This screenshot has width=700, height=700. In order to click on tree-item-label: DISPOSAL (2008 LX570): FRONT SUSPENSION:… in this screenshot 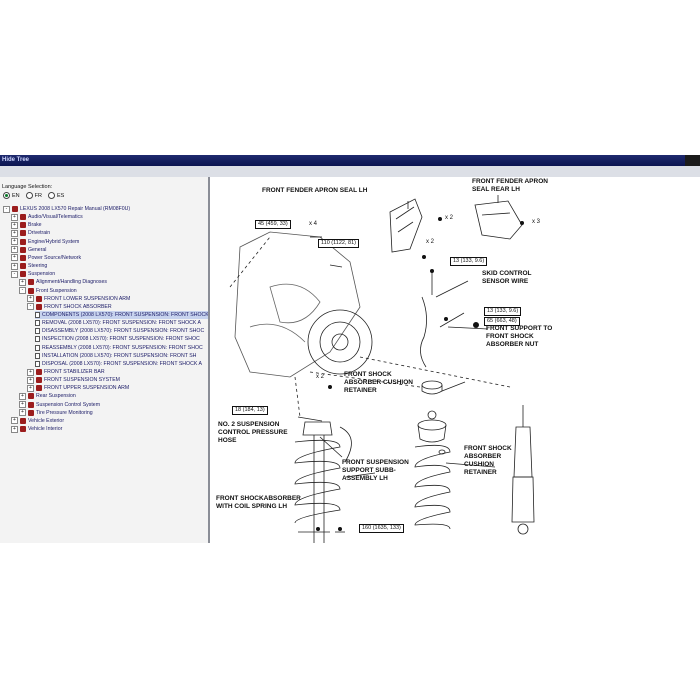, I will do `click(122, 363)`.